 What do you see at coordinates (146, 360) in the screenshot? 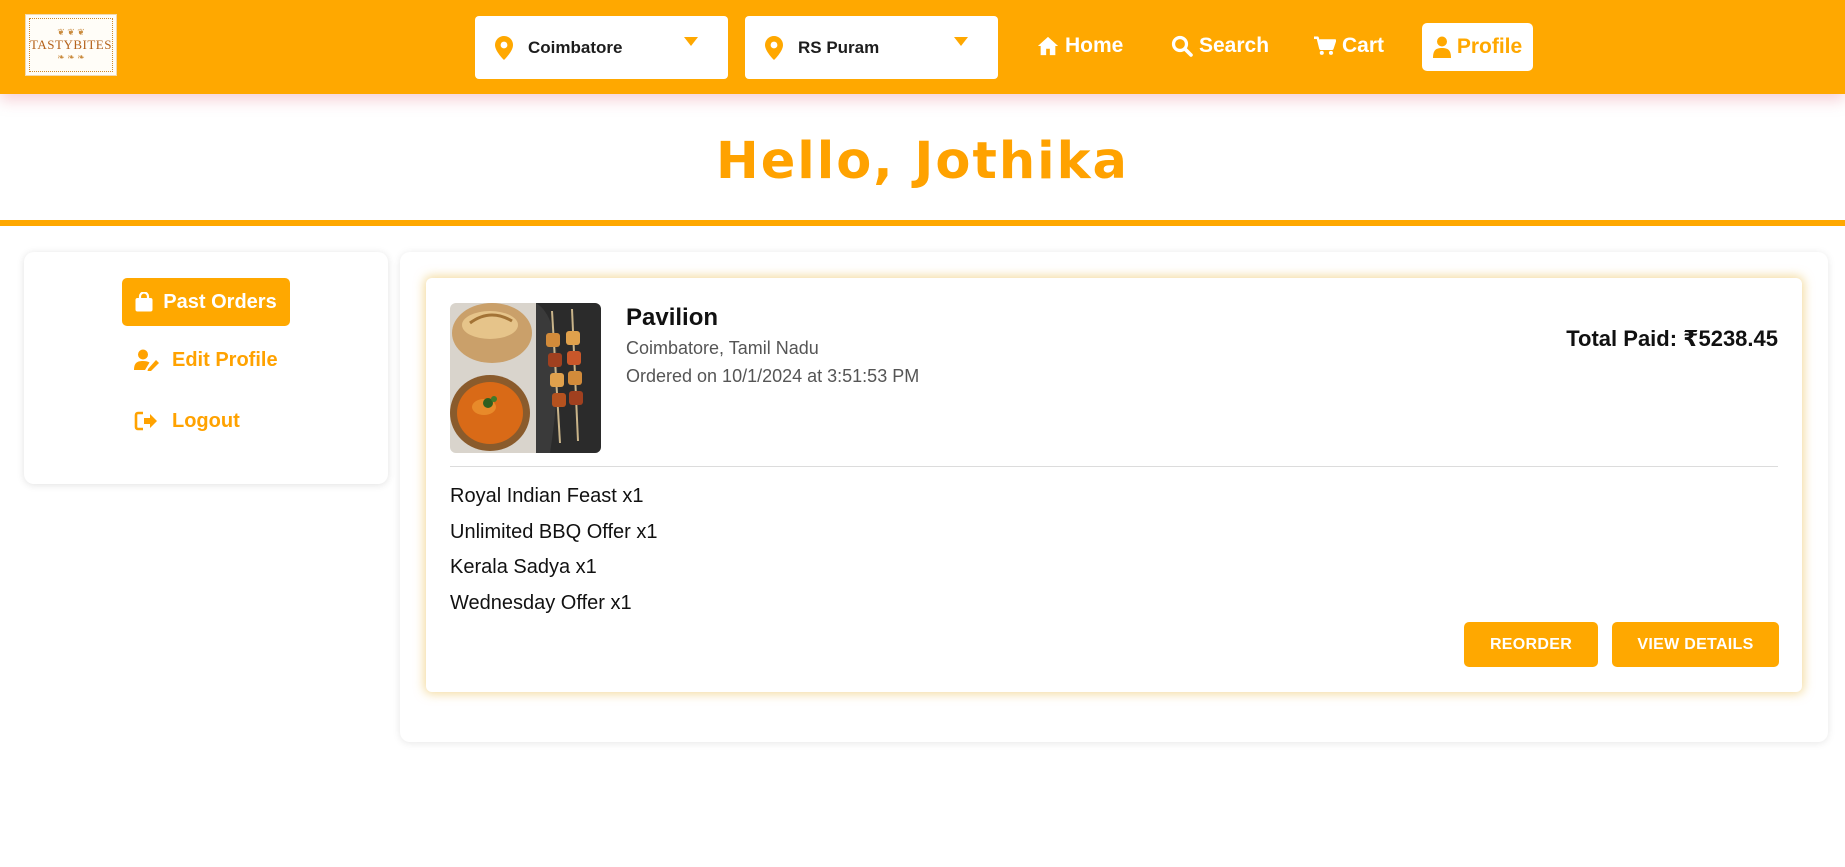
I see `user-edit-icon` at bounding box center [146, 360].